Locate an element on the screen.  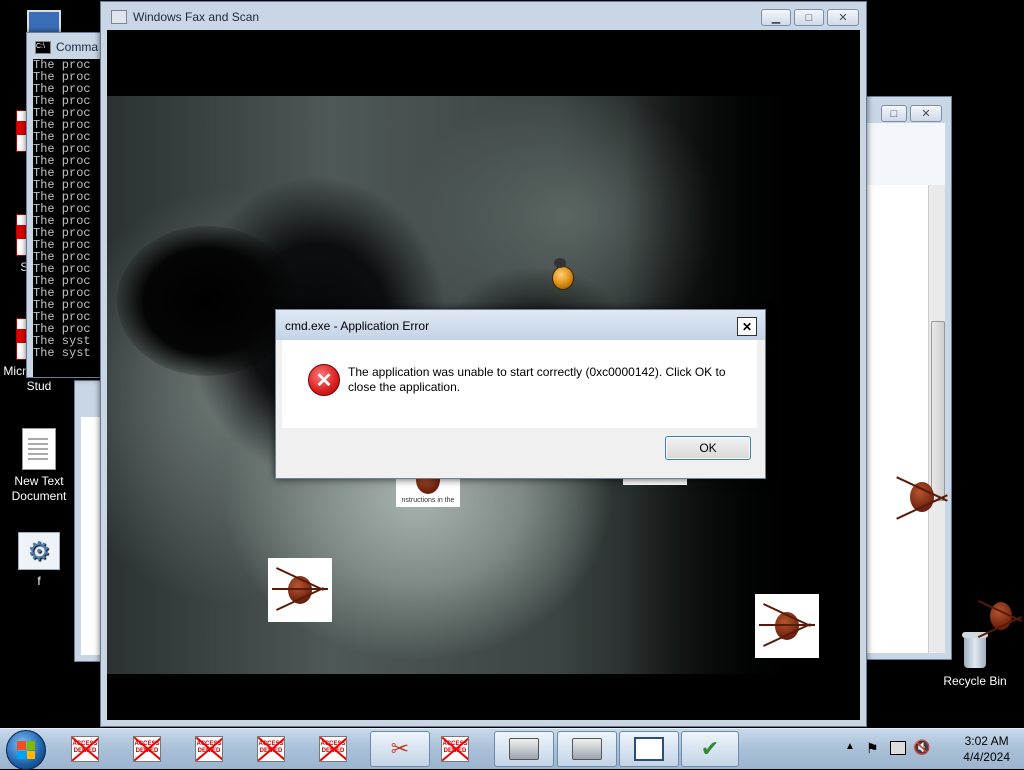
show-hidden-icons-button: ▲ is located at coordinates (850, 746).